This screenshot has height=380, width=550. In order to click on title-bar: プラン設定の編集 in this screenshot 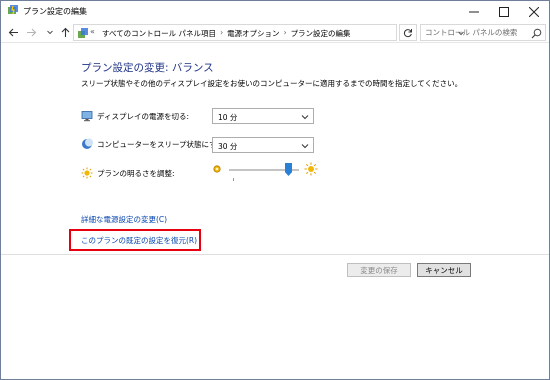, I will do `click(275, 11)`.